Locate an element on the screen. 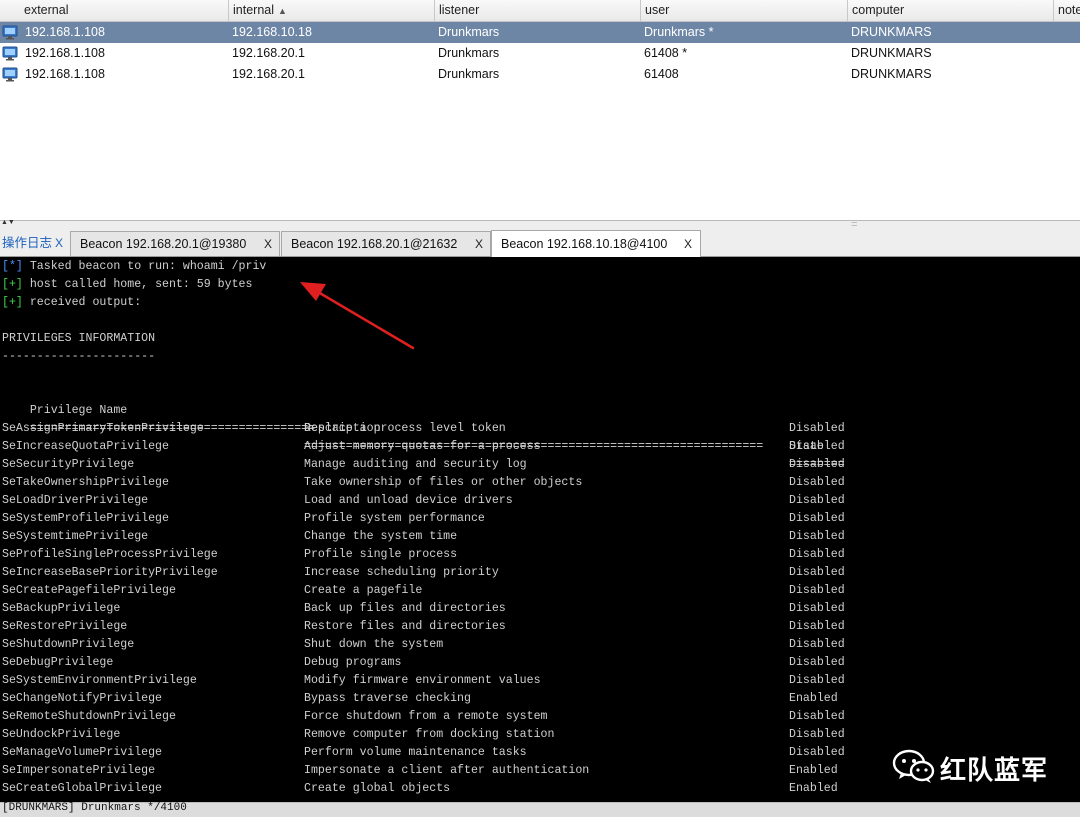  column-label: computer is located at coordinates (878, 10).